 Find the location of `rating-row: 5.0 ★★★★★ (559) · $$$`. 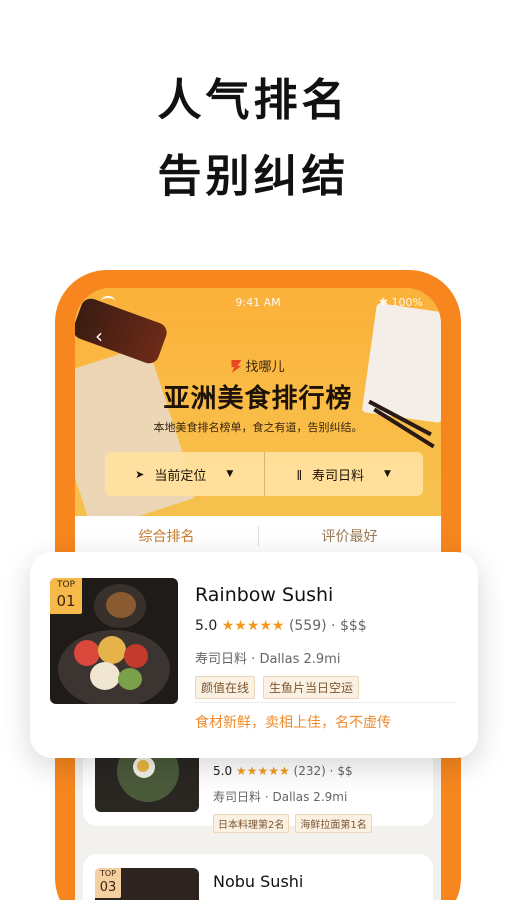

rating-row: 5.0 ★★★★★ (559) · $$$ is located at coordinates (281, 626).